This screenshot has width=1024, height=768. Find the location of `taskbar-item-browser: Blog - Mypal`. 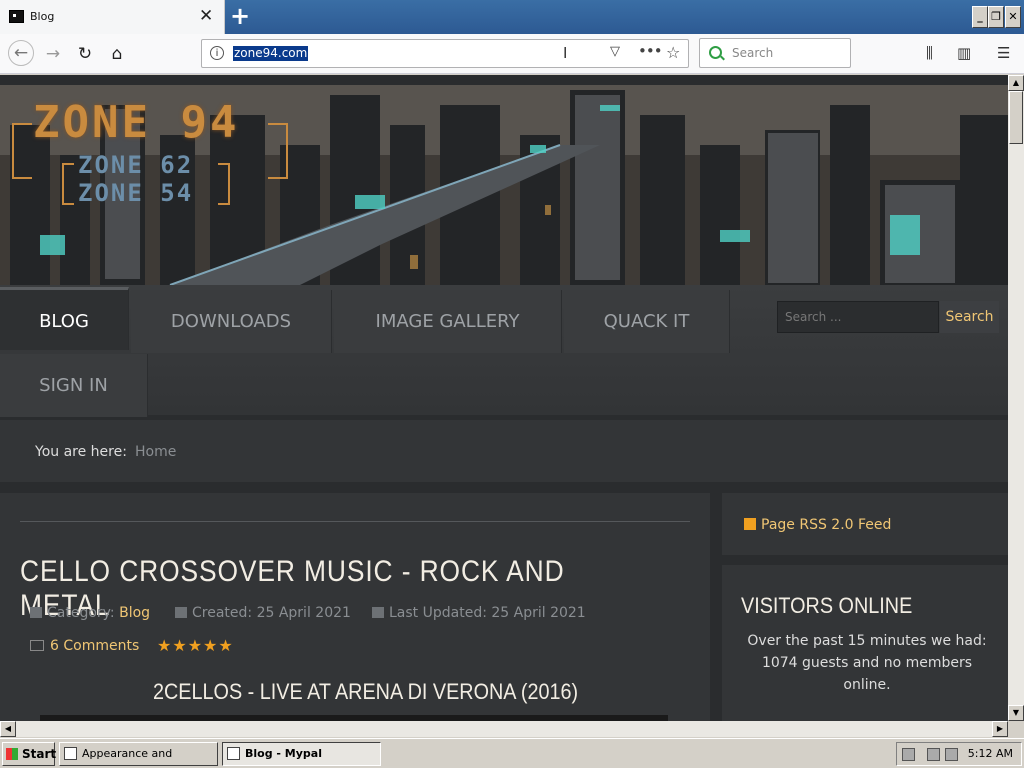

taskbar-item-browser: Blog - Mypal is located at coordinates (301, 754).